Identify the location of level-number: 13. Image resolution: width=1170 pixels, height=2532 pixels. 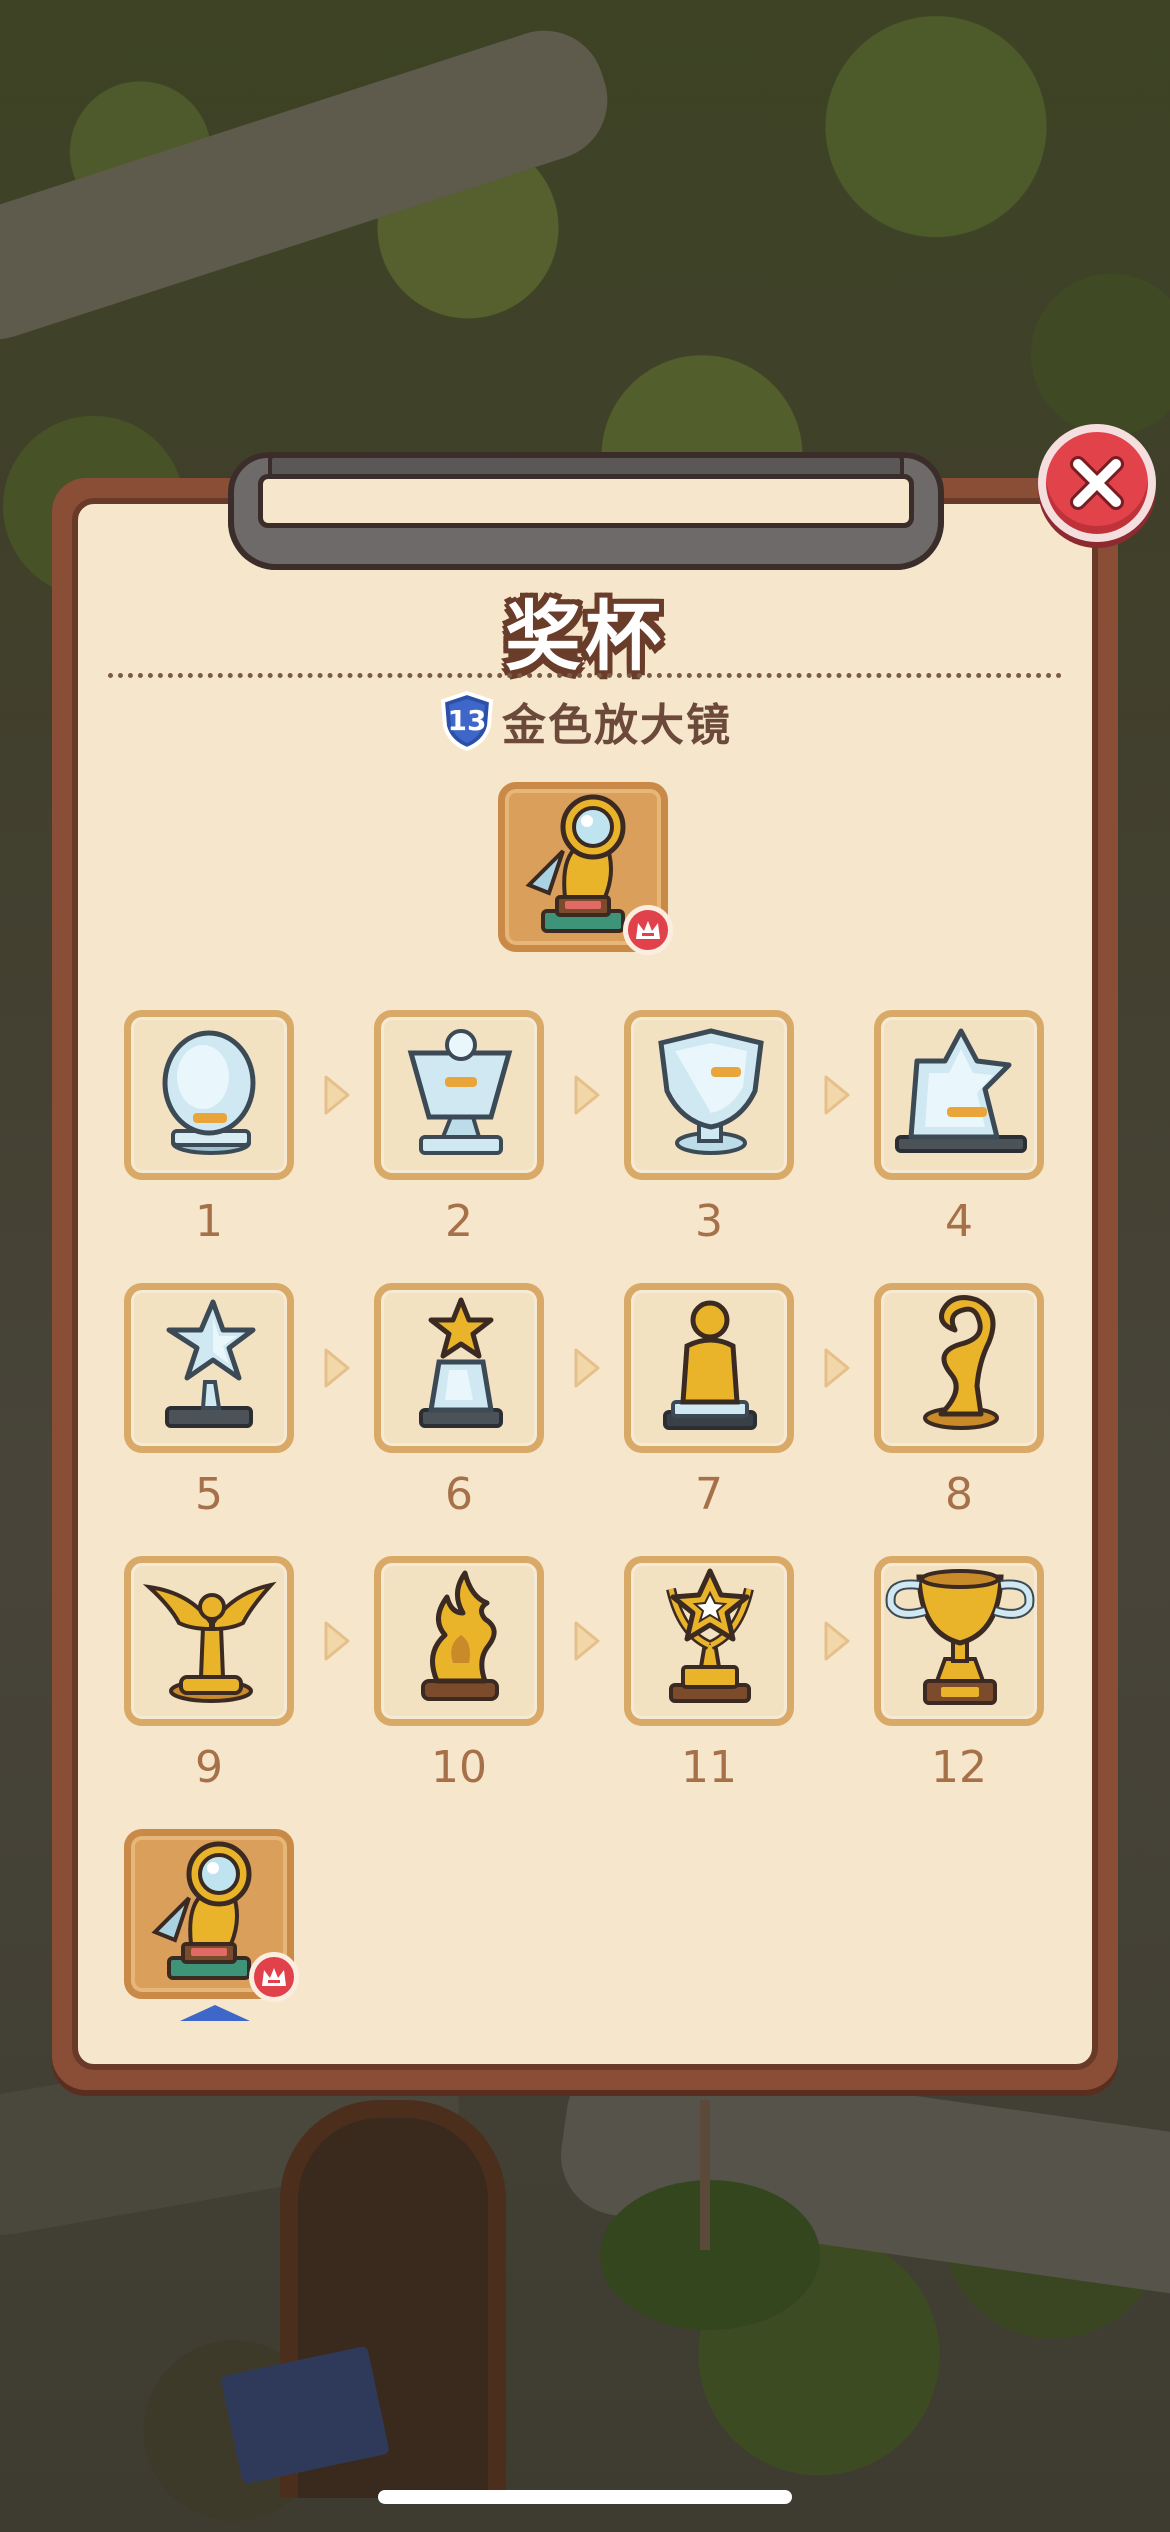
(467, 720).